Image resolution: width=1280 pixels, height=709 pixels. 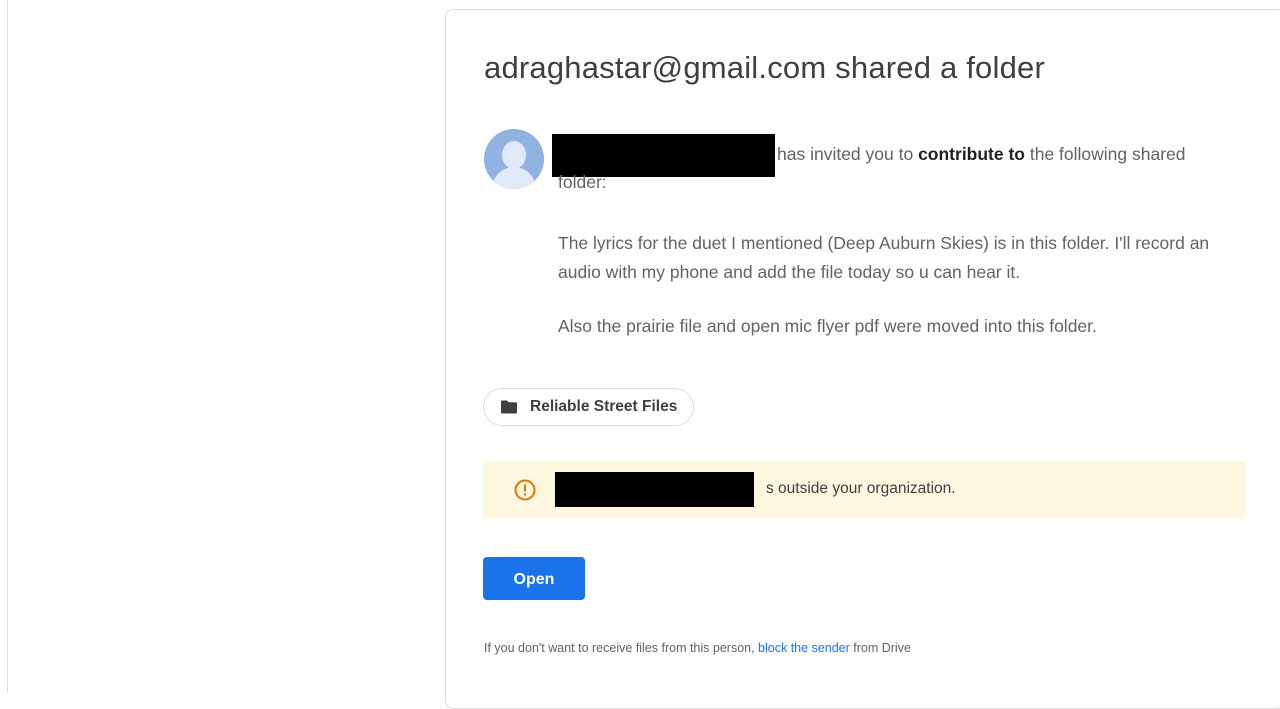 What do you see at coordinates (663, 155) in the screenshot?
I see `redacted-sender-name` at bounding box center [663, 155].